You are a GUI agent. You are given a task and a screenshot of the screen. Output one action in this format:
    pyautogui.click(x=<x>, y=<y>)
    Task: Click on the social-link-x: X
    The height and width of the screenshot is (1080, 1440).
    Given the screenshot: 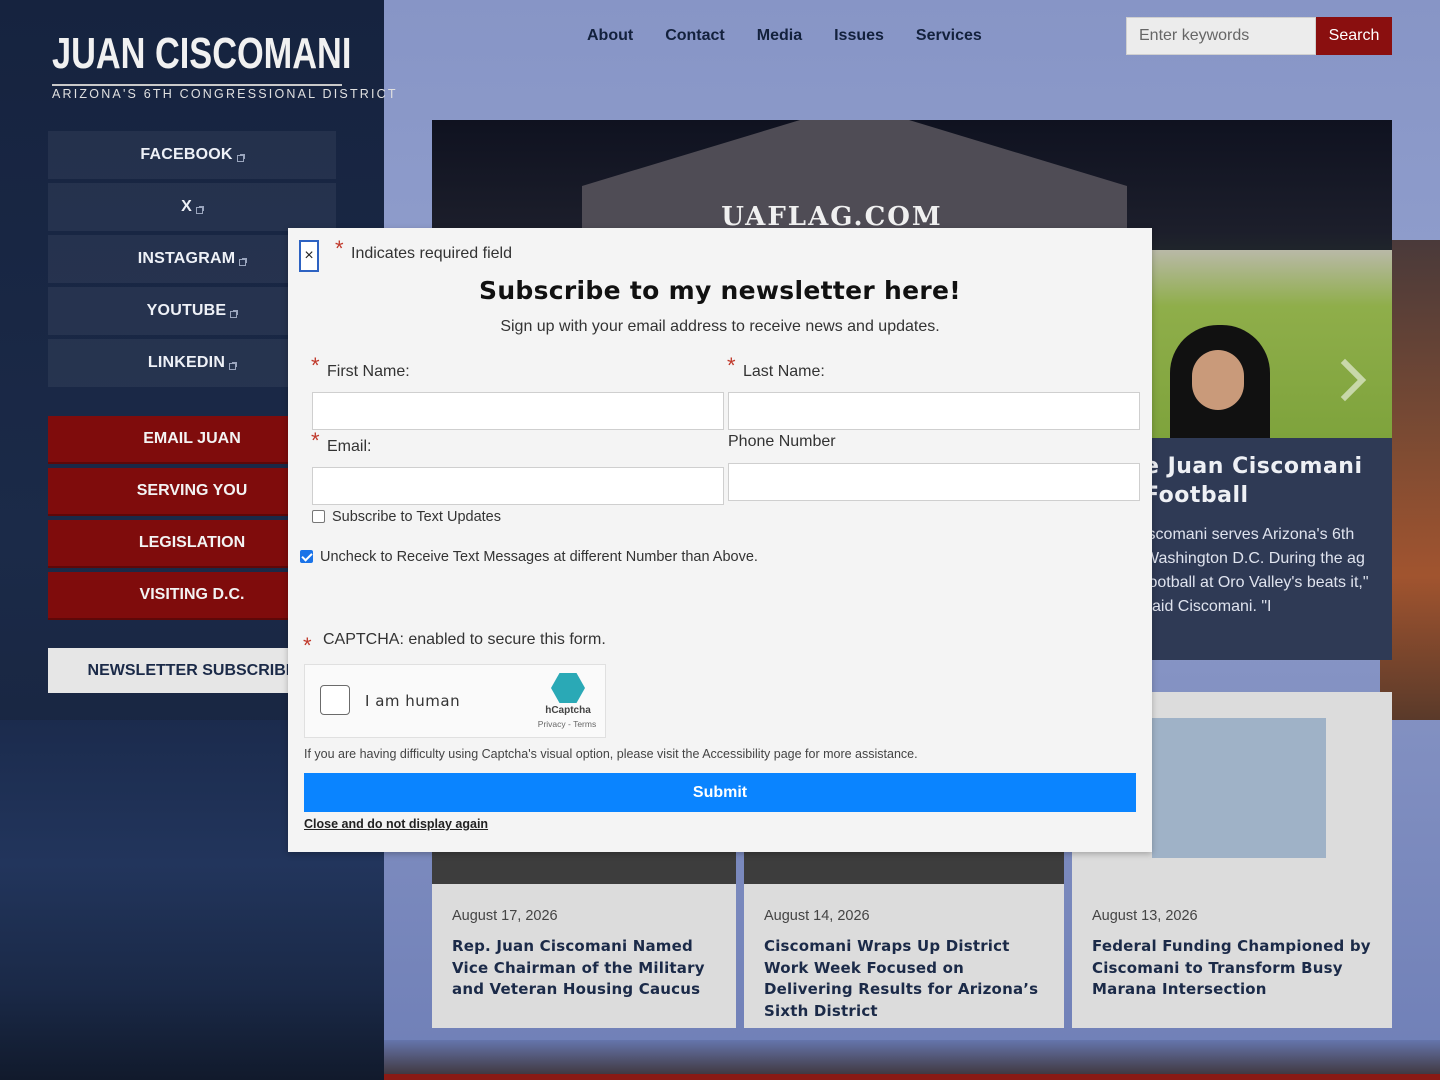 What is the action you would take?
    pyautogui.click(x=192, y=207)
    